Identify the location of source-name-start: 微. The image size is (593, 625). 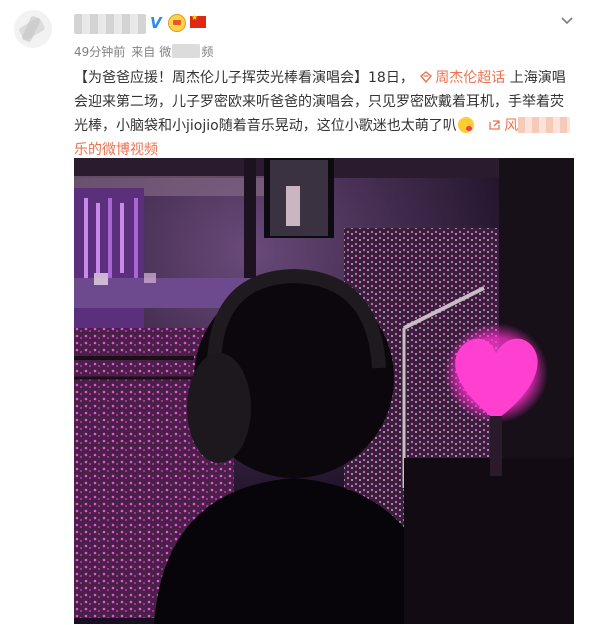
(165, 51).